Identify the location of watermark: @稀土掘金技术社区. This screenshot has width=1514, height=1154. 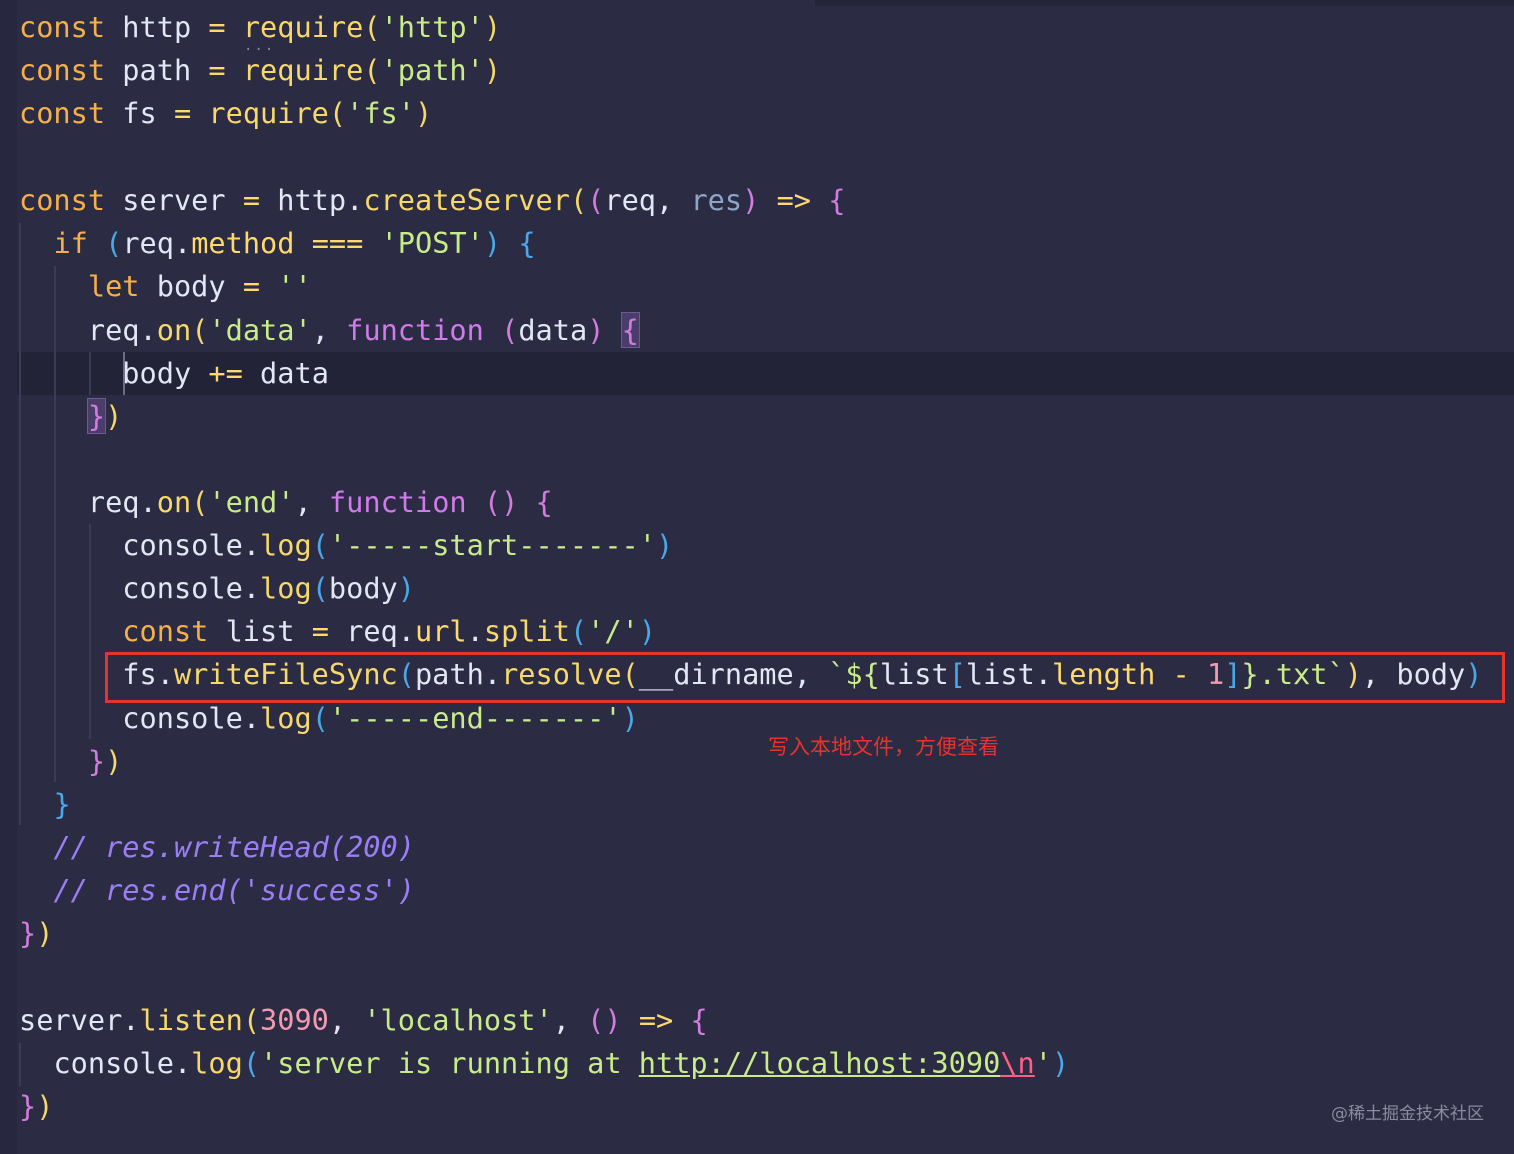
(1407, 1114).